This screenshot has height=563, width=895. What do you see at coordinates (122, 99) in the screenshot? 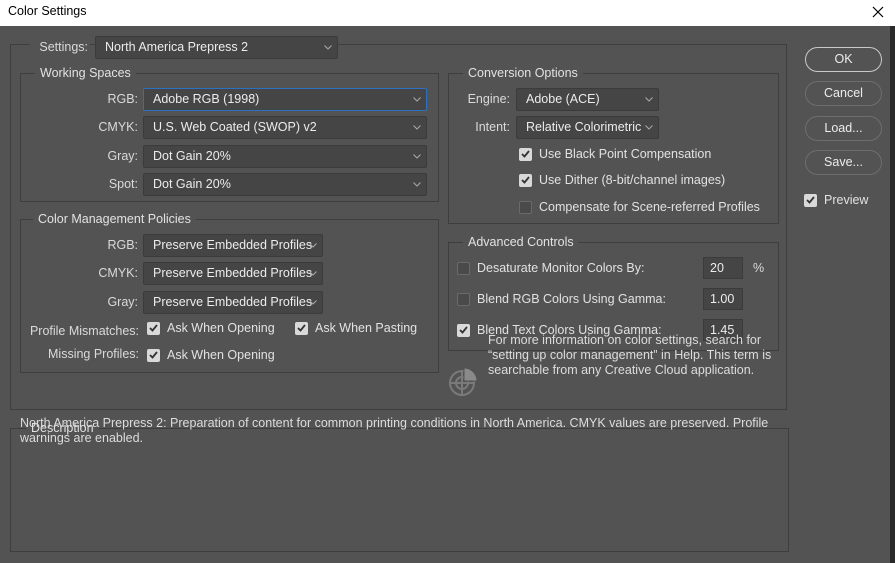
I see `ws-rgb-label: RGB:` at bounding box center [122, 99].